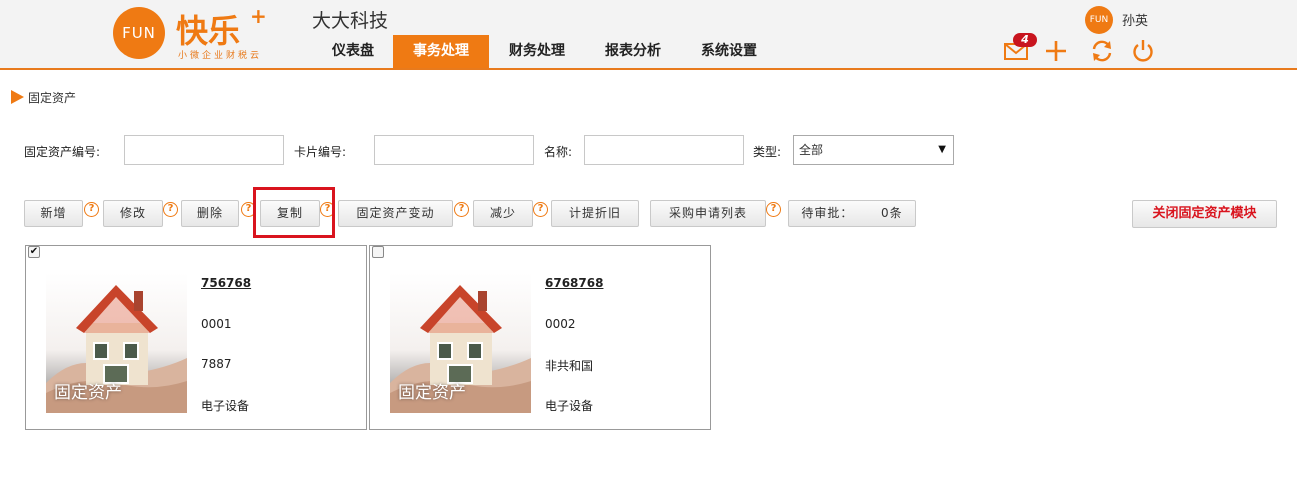 The width and height of the screenshot is (1297, 481). I want to click on pending-count: 0条, so click(892, 213).